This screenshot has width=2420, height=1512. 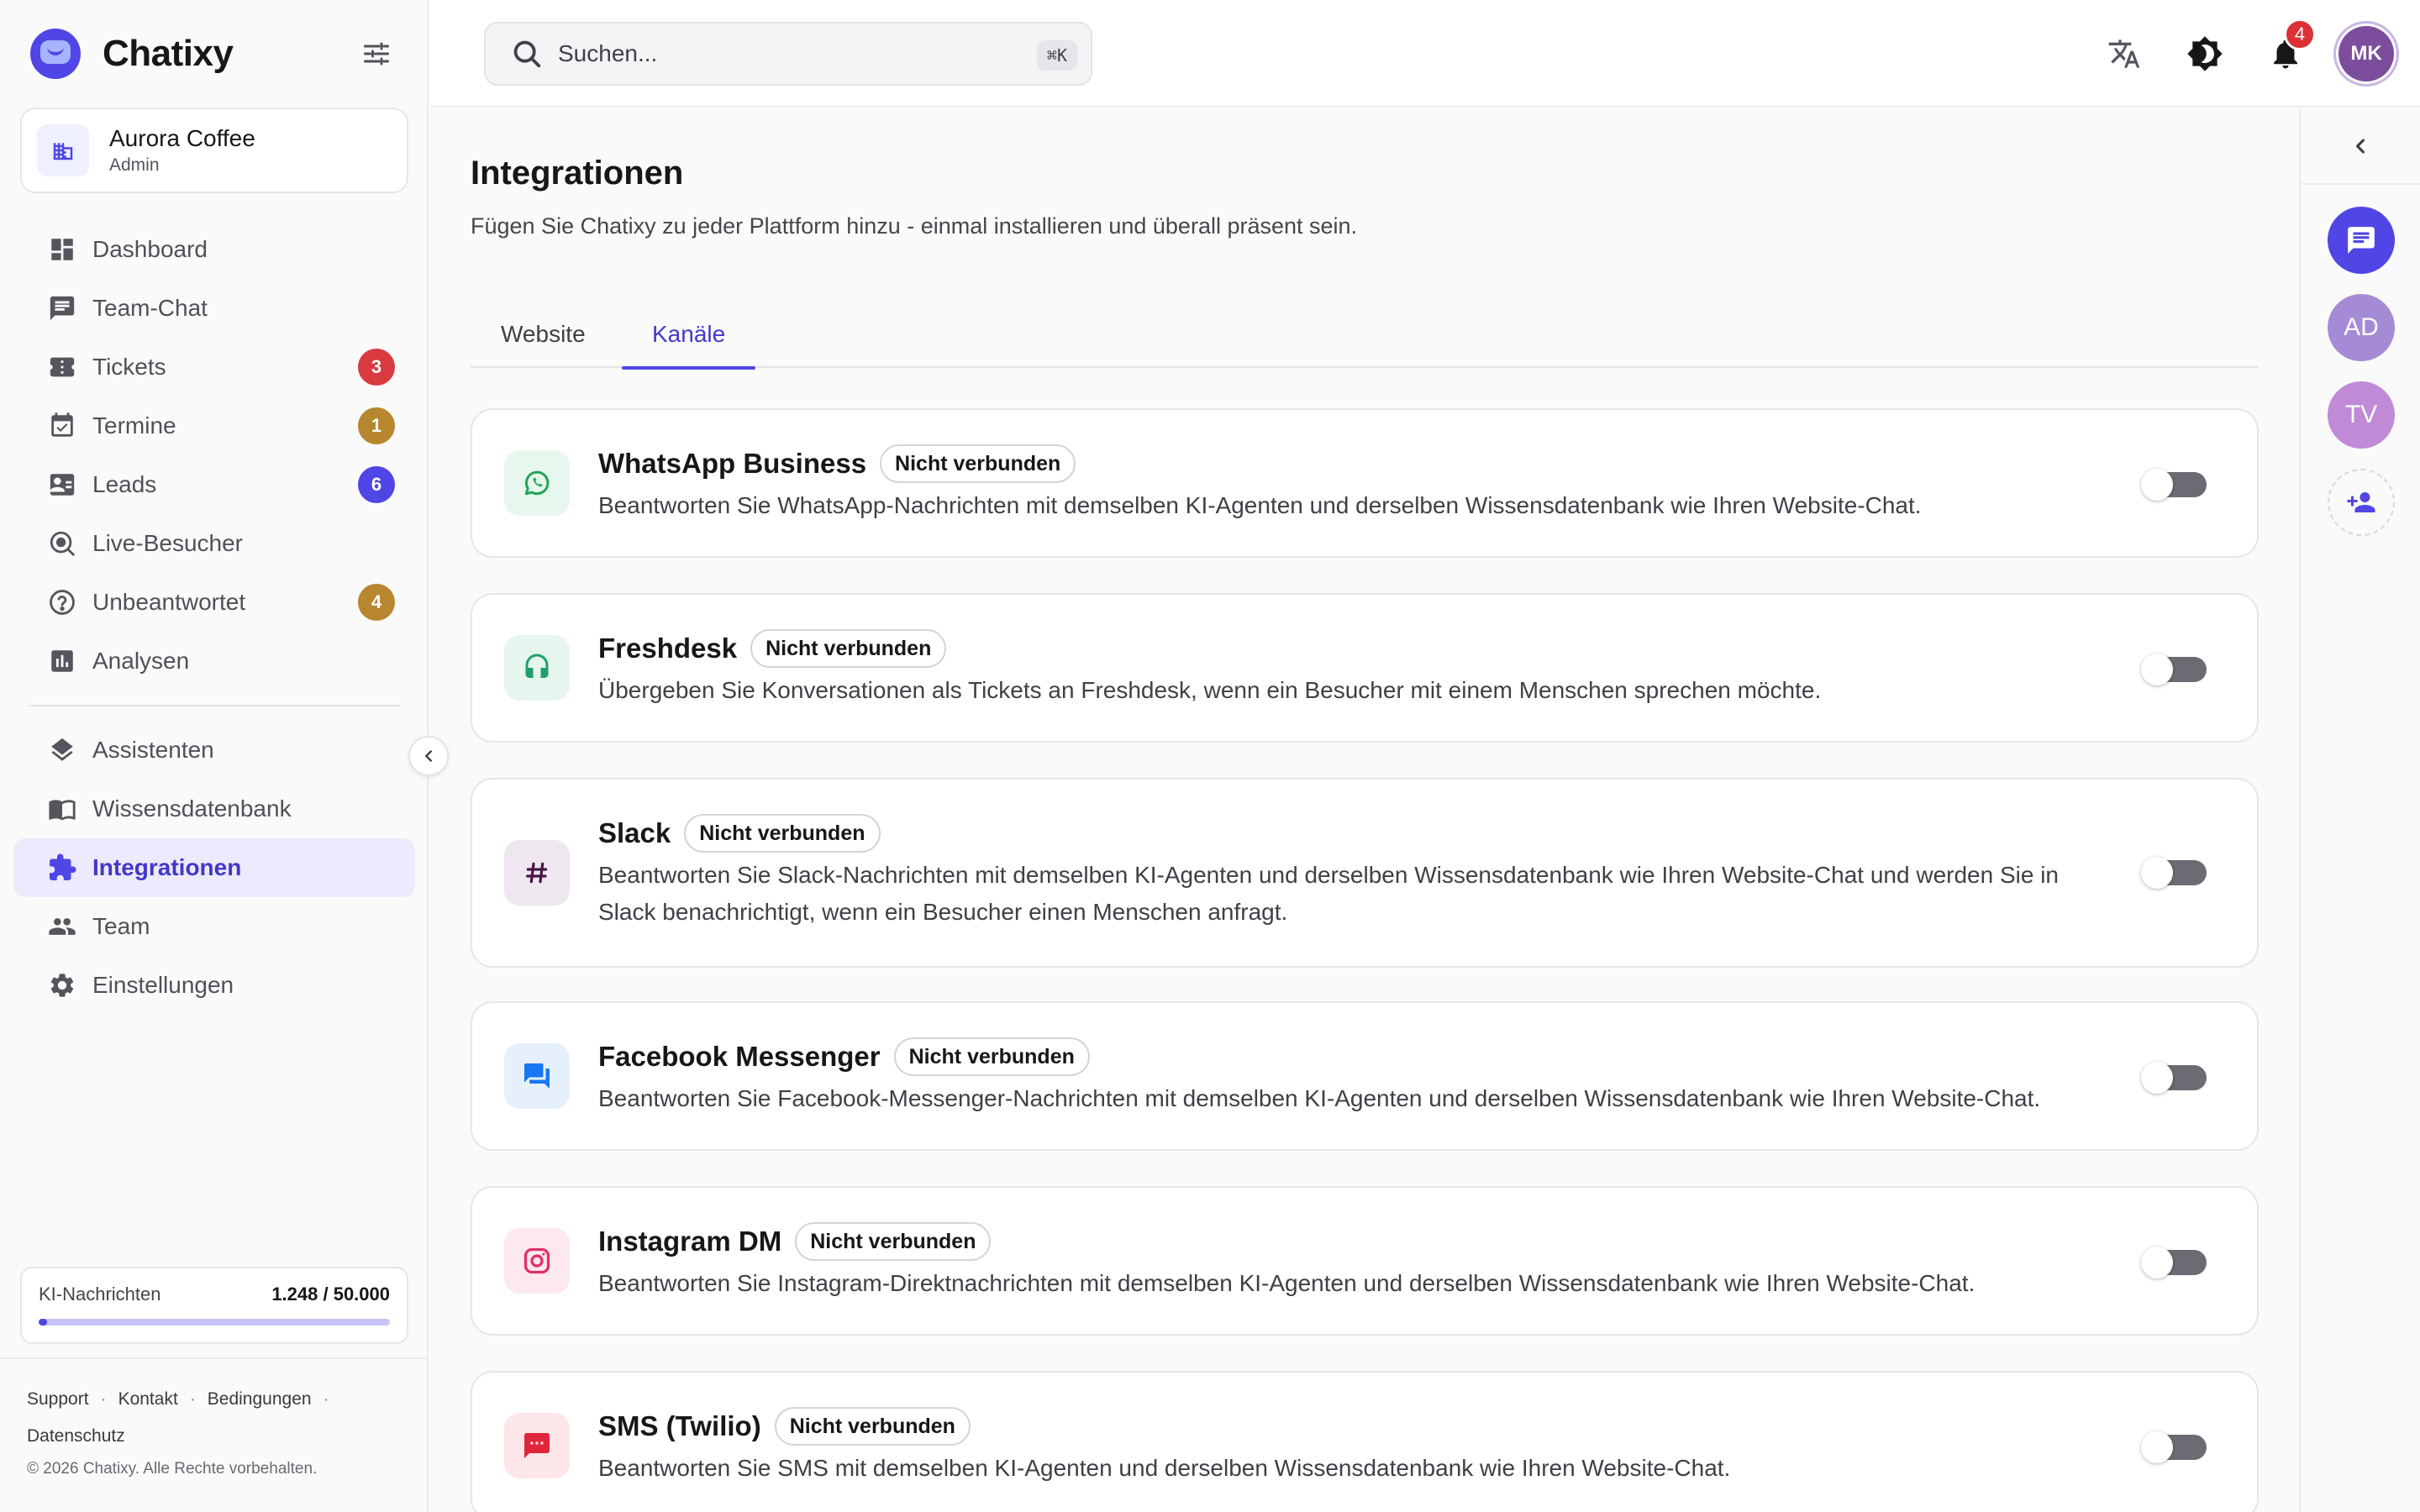 What do you see at coordinates (214, 661) in the screenshot?
I see `nav-item-analysen: Analysen` at bounding box center [214, 661].